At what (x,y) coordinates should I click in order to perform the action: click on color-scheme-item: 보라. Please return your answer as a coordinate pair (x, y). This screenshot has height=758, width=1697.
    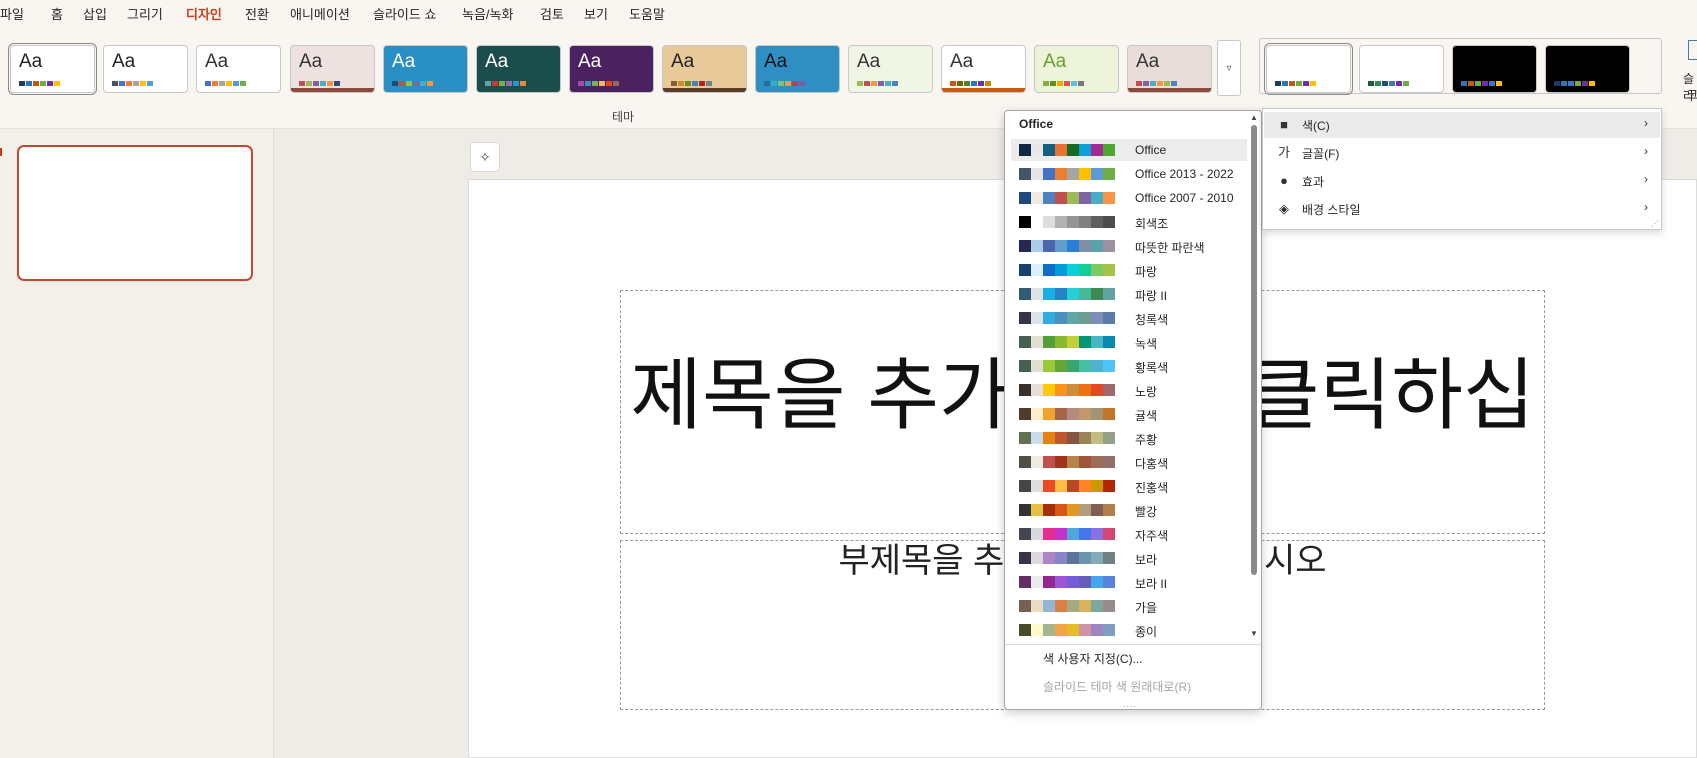
    Looking at the image, I should click on (1129, 558).